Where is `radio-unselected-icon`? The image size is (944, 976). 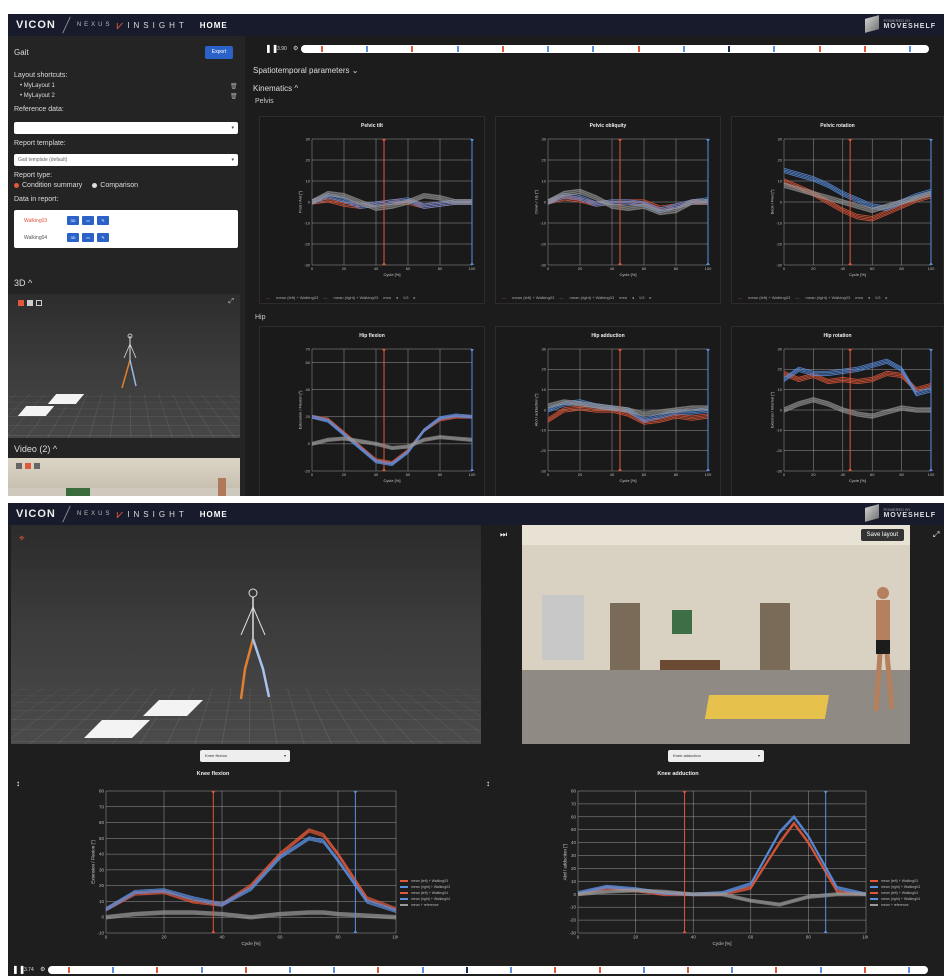 radio-unselected-icon is located at coordinates (95, 185).